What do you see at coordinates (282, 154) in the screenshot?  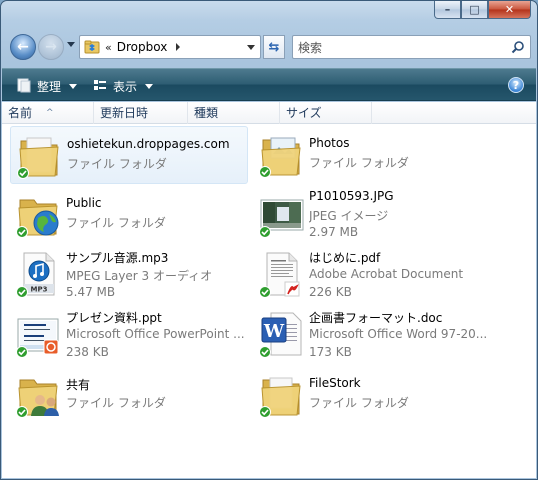 I see `photos-folder-icon` at bounding box center [282, 154].